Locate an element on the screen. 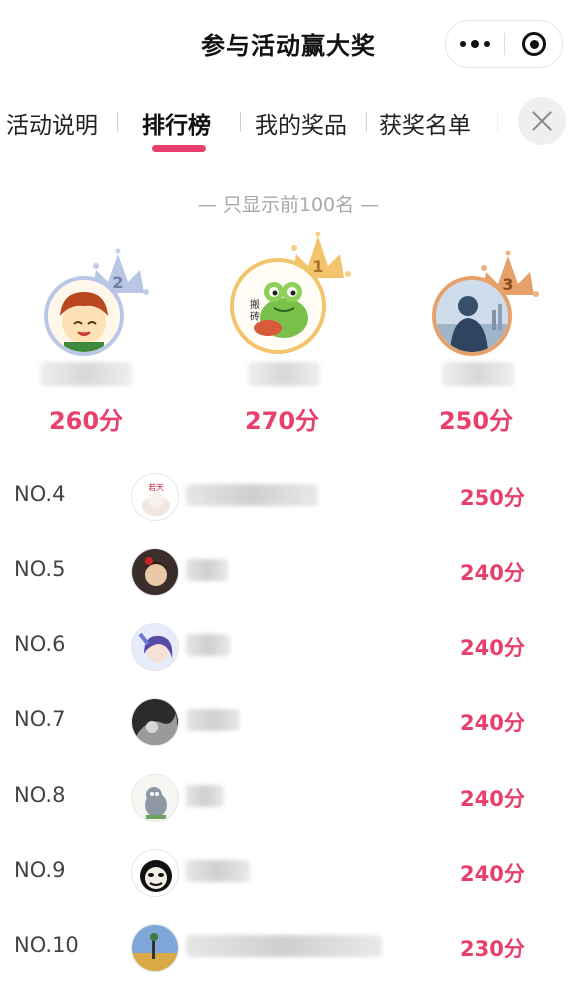  list-item: NO.5 240分 is located at coordinates (288, 572).